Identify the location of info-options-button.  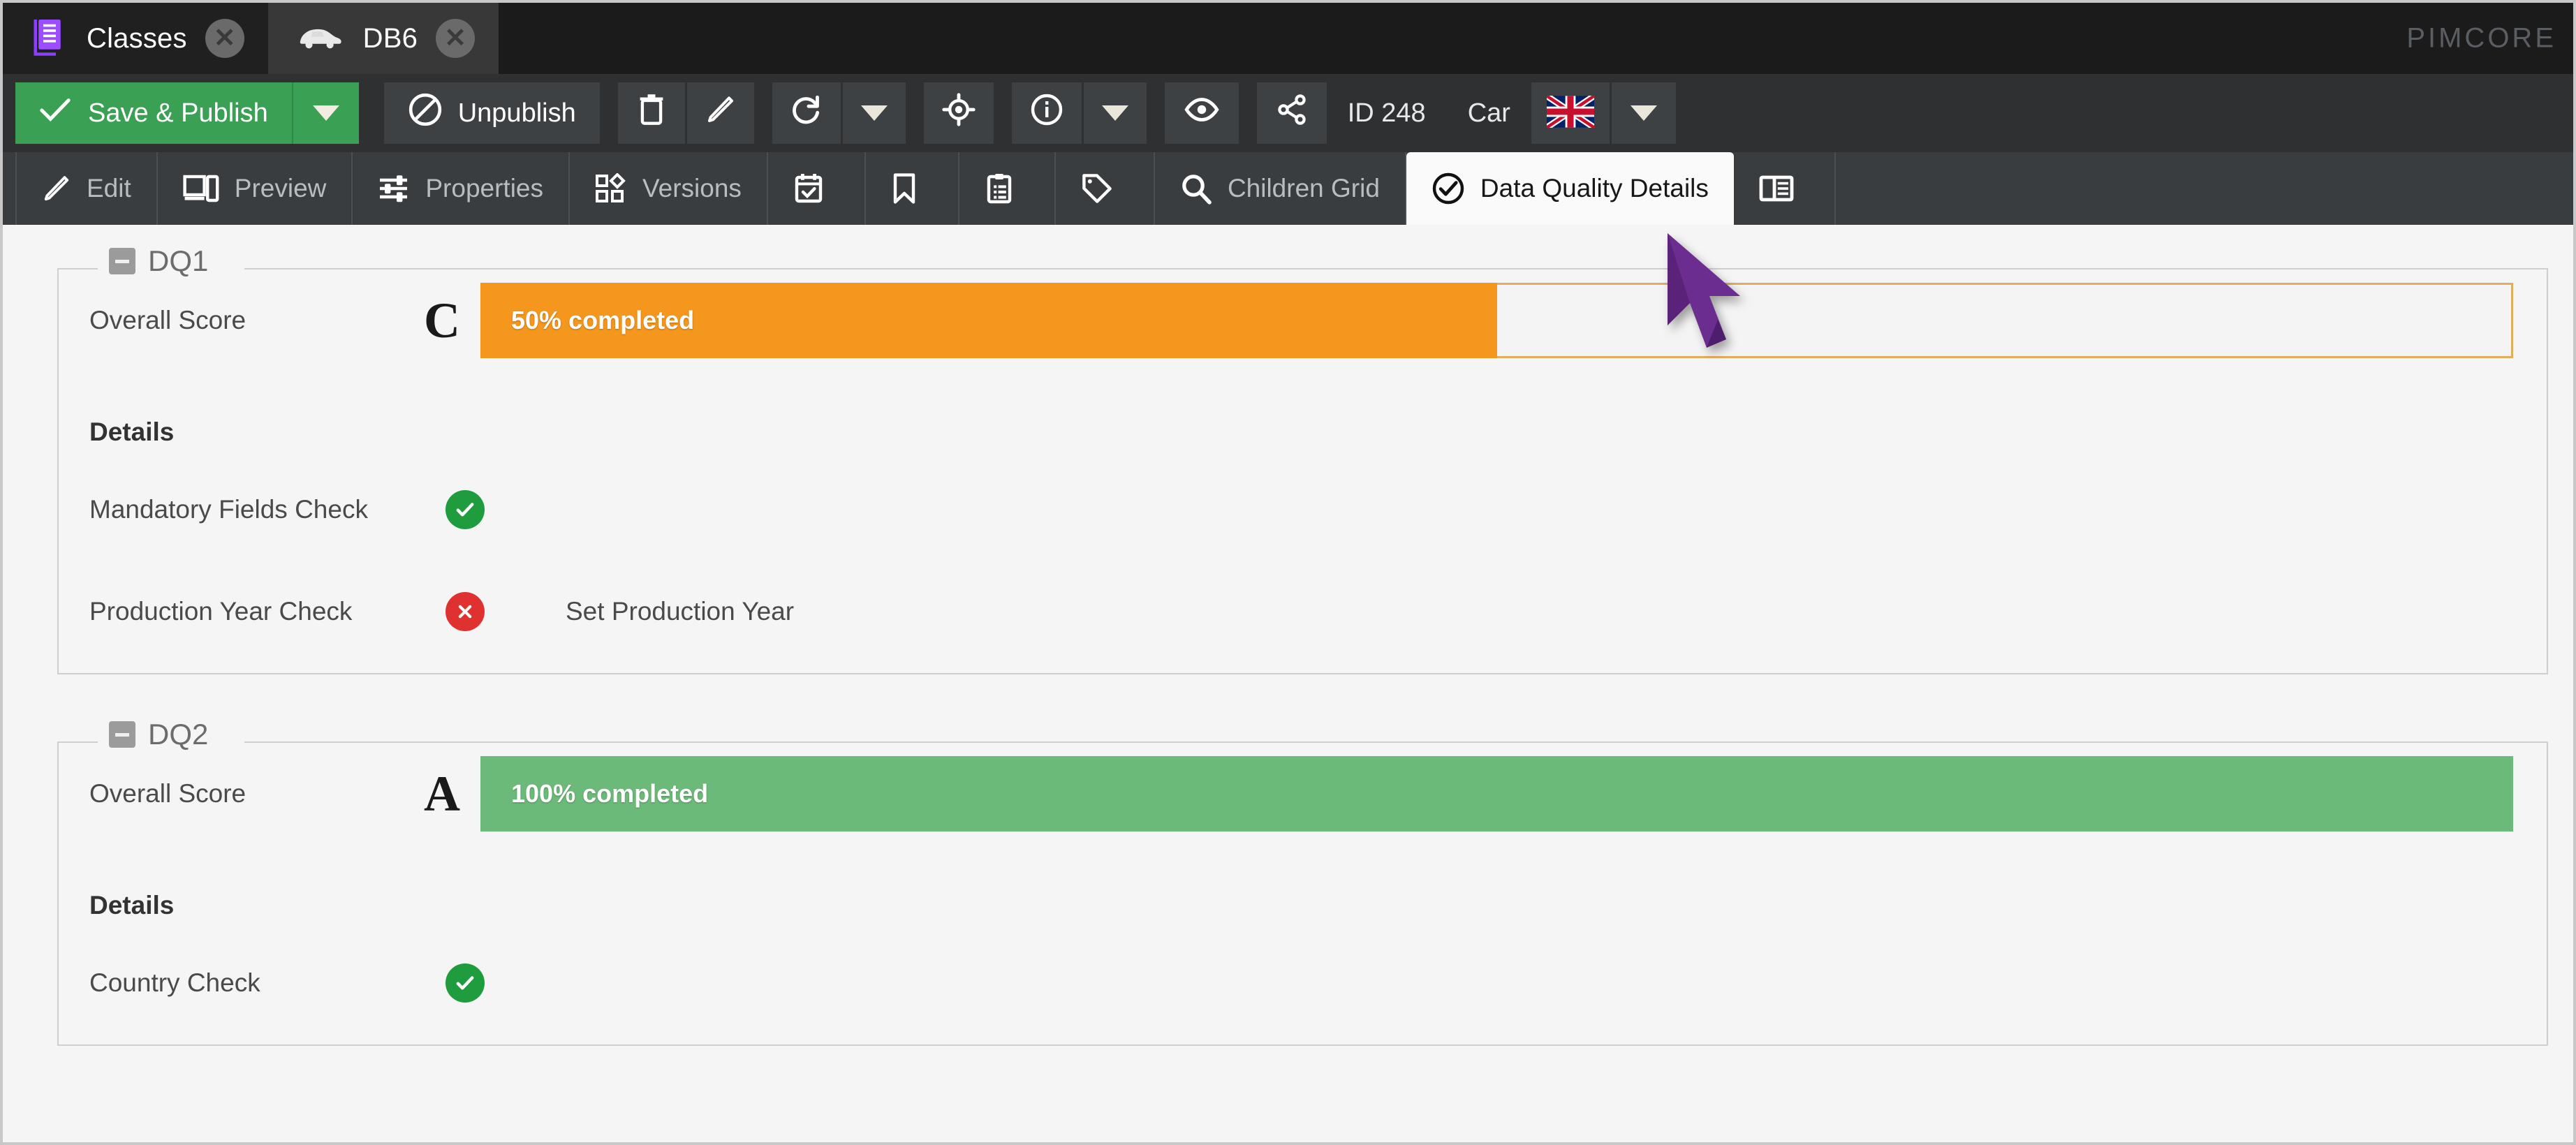
(1115, 113).